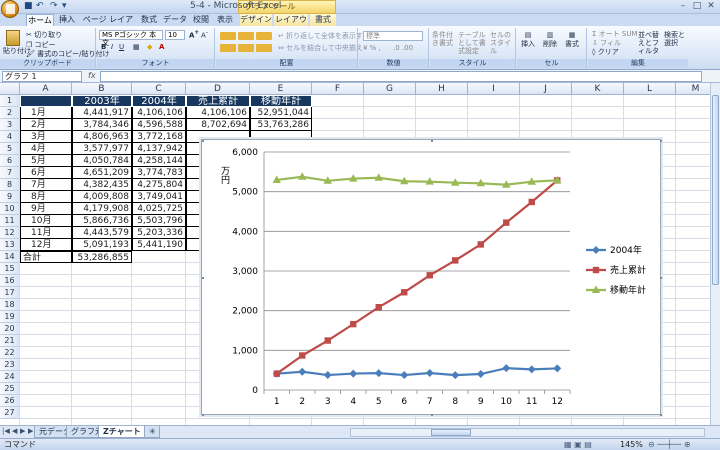  Describe the element at coordinates (390, 89) in the screenshot. I see `column-header: G` at that location.